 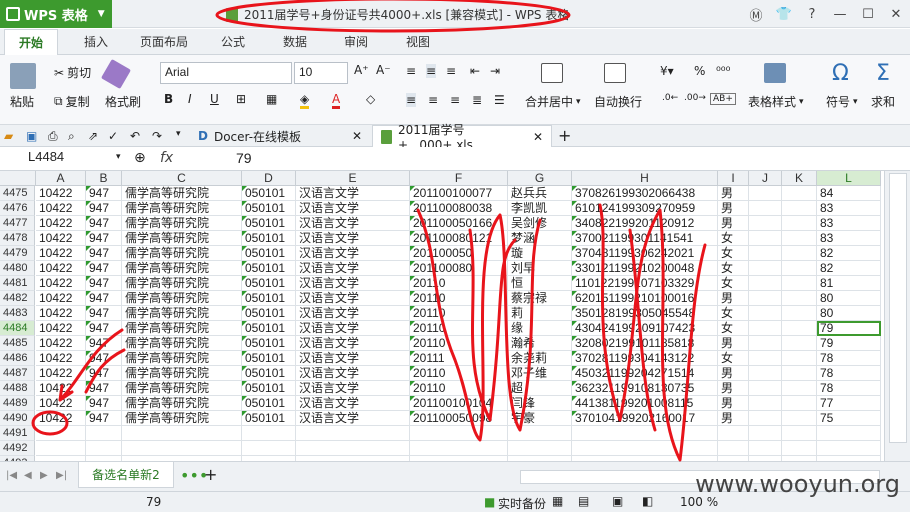 I want to click on increase-font-icon: A⁺, so click(x=361, y=70).